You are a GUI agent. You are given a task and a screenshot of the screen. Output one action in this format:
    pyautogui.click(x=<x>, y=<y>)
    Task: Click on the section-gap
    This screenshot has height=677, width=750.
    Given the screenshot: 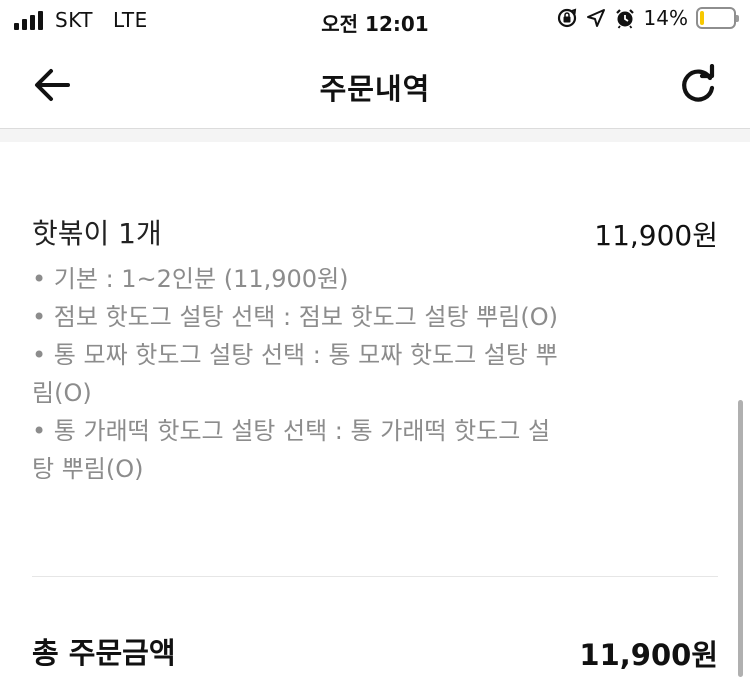 What is the action you would take?
    pyautogui.click(x=375, y=135)
    